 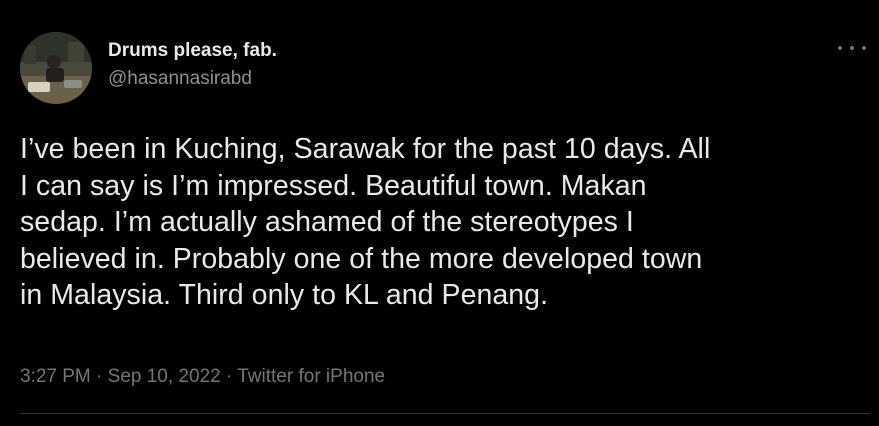 I want to click on author-handle: @hasannasirabd, so click(x=180, y=79).